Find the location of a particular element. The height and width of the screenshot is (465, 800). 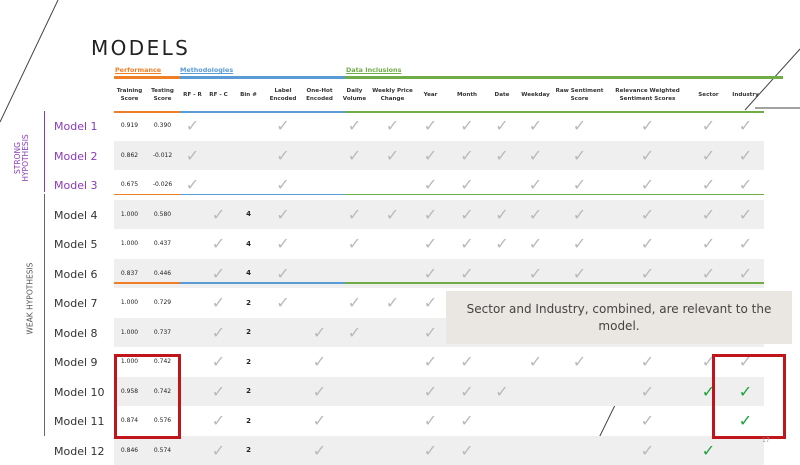

testing-score-cell: 0.574 is located at coordinates (162, 450).